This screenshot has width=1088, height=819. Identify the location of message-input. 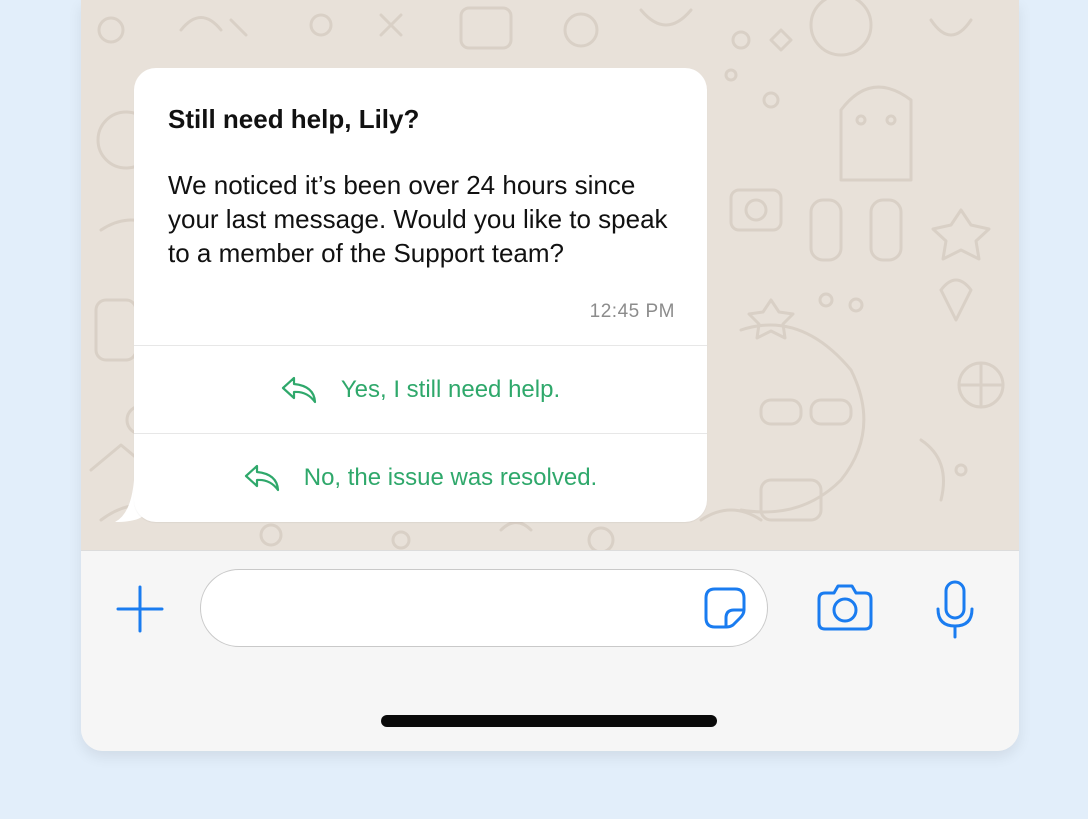
(484, 608).